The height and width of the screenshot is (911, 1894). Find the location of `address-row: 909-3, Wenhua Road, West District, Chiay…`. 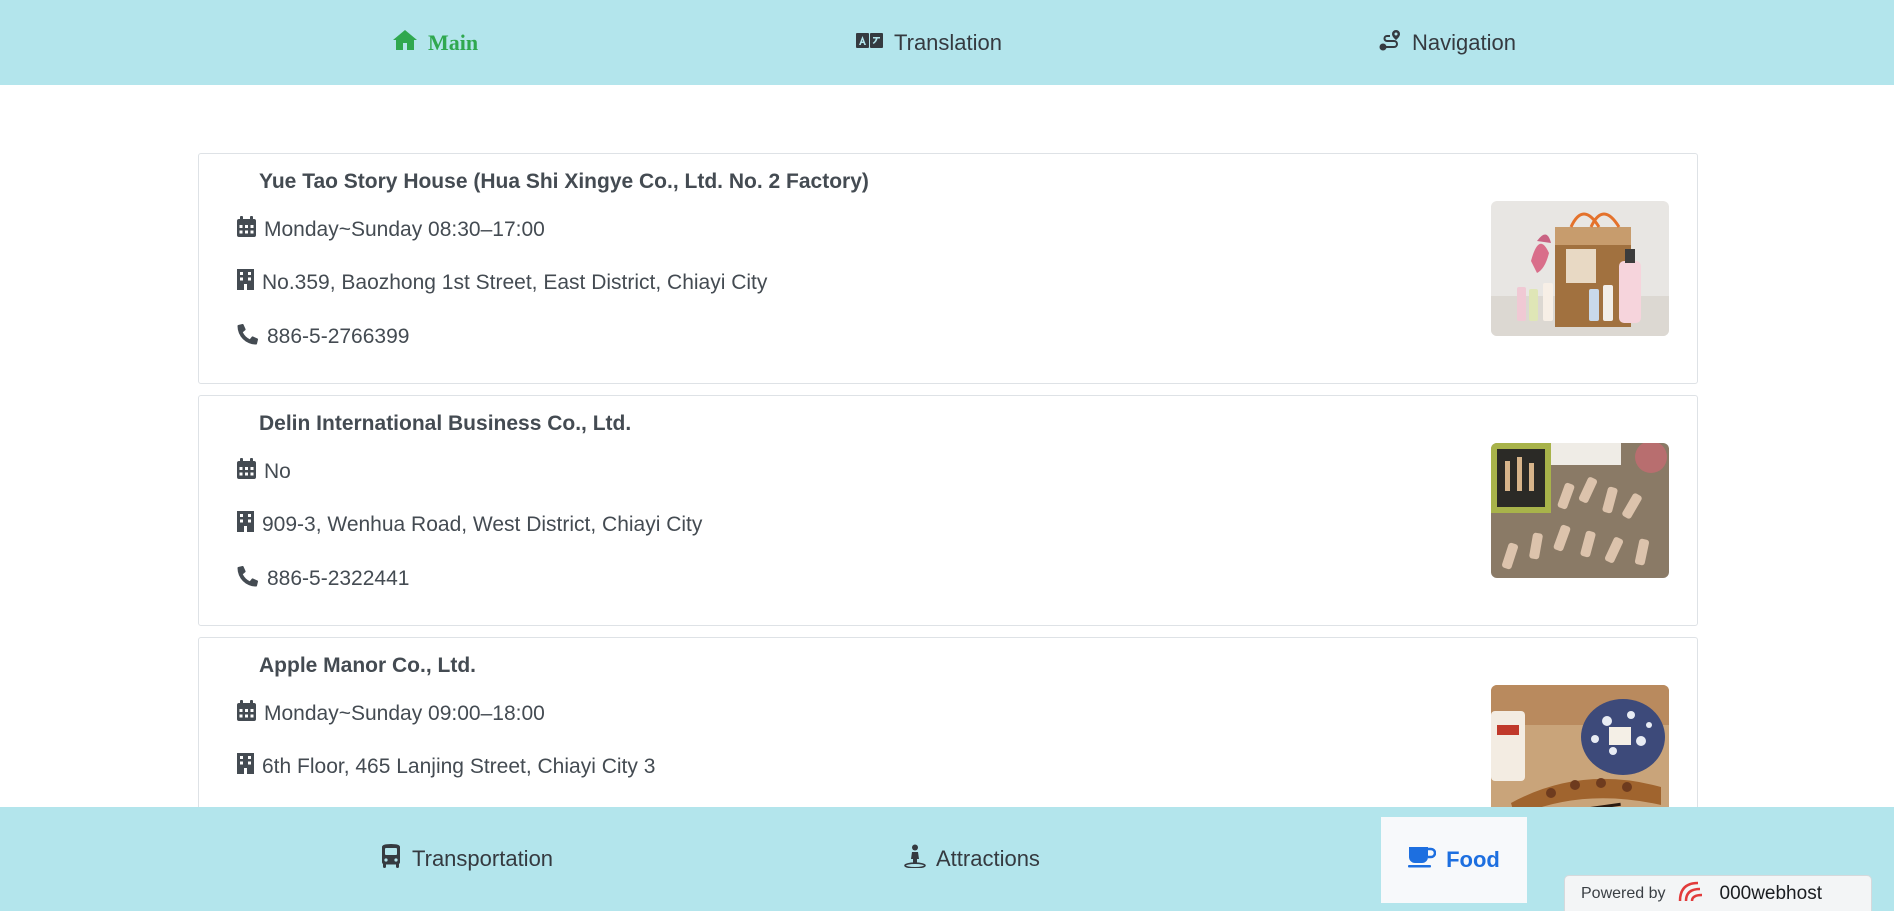

address-row: 909-3, Wenhua Road, West District, Chiay… is located at coordinates (469, 524).